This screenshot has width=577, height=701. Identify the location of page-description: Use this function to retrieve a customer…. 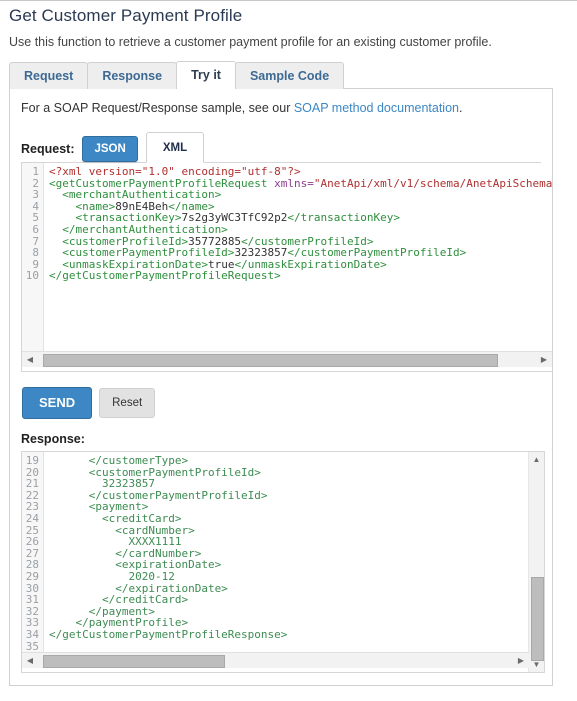
(250, 42).